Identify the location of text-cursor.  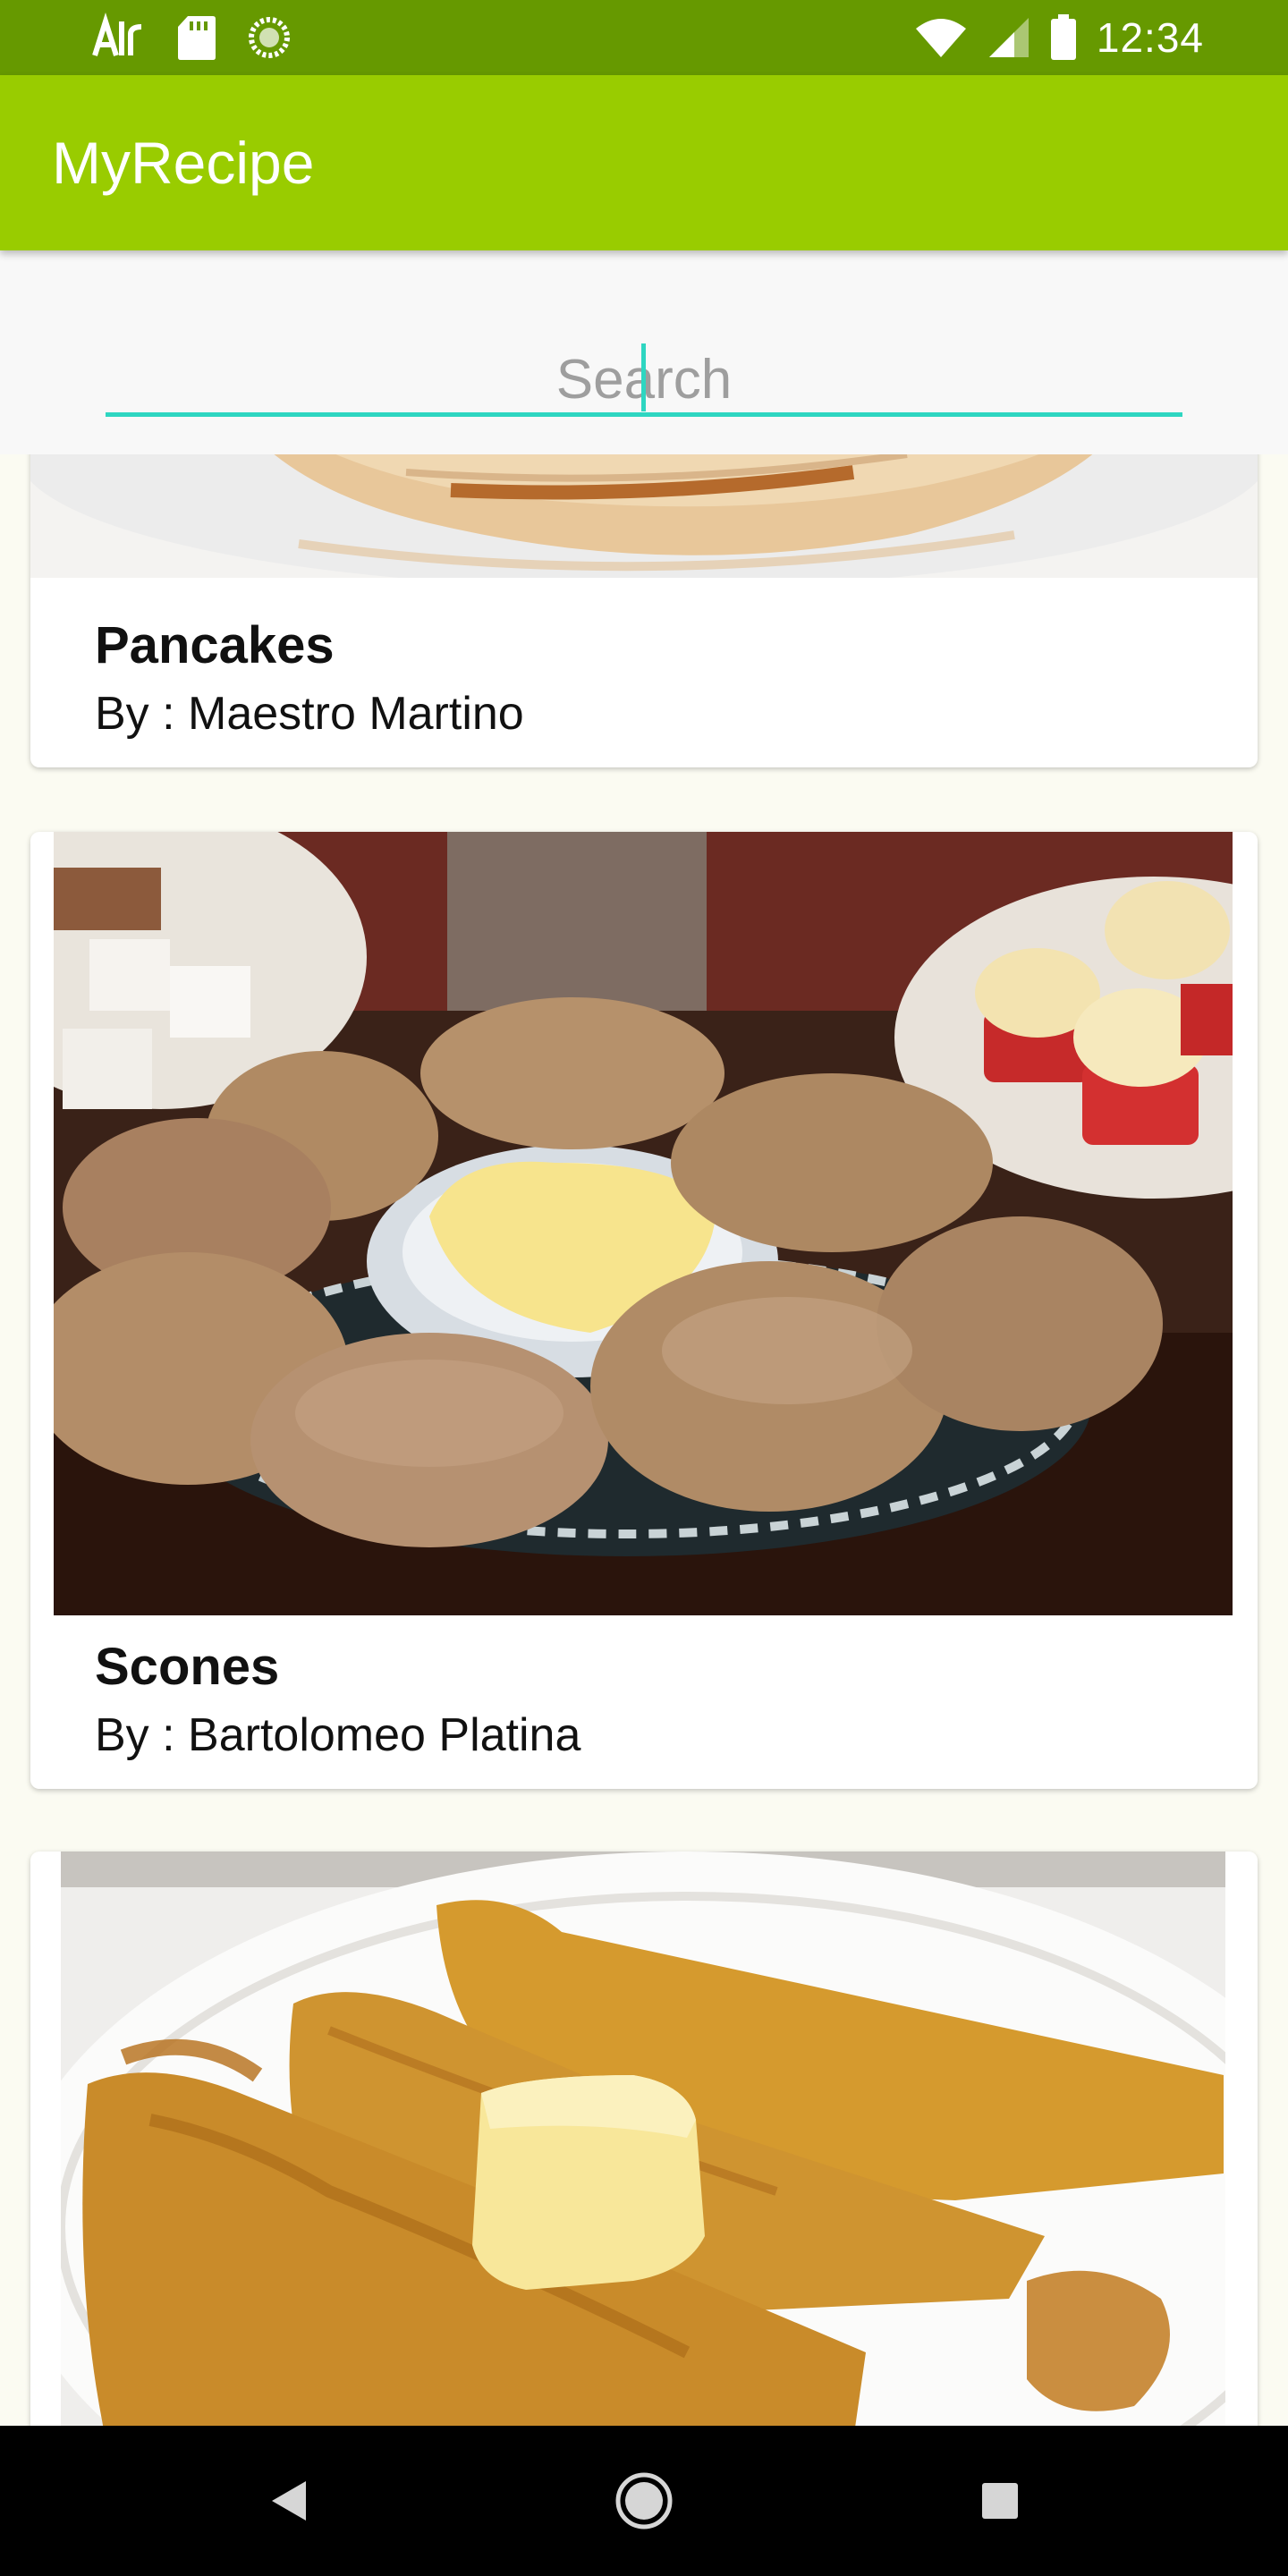
(643, 377).